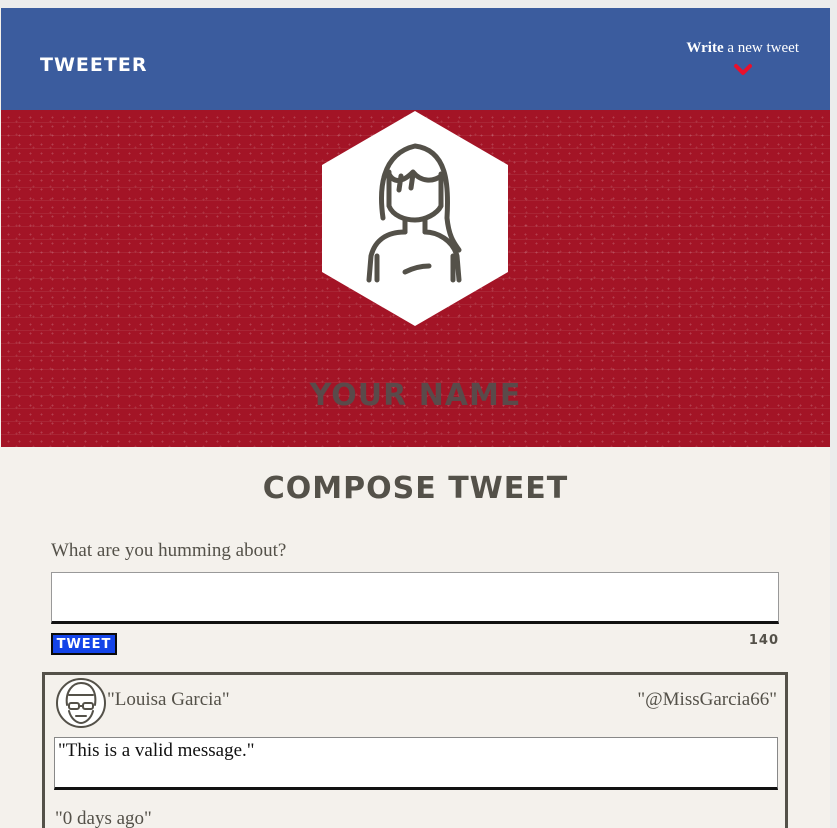  I want to click on char-counter: 140, so click(763, 640).